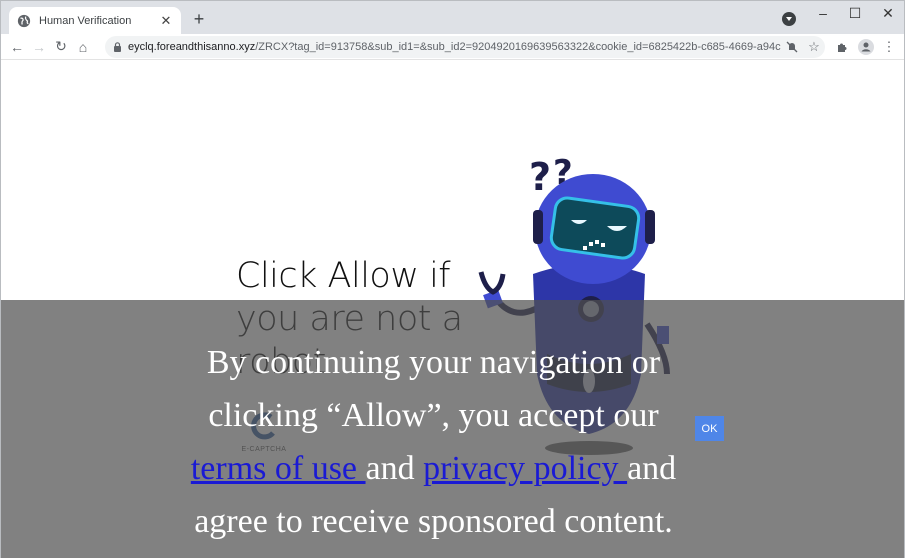  I want to click on reload-icon: ↻, so click(61, 47).